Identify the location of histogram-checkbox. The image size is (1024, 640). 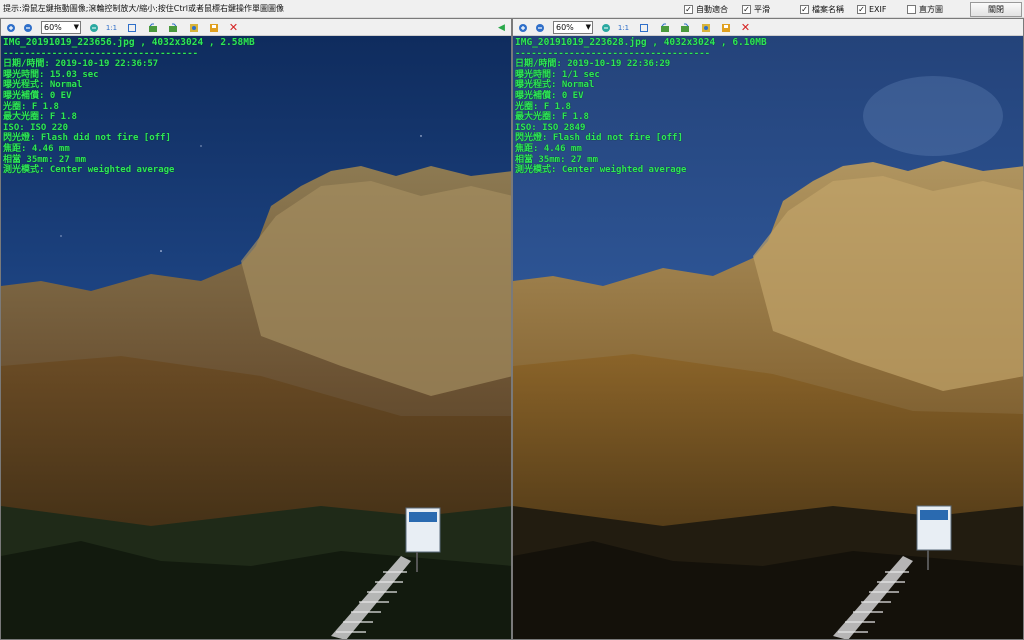
(911, 9).